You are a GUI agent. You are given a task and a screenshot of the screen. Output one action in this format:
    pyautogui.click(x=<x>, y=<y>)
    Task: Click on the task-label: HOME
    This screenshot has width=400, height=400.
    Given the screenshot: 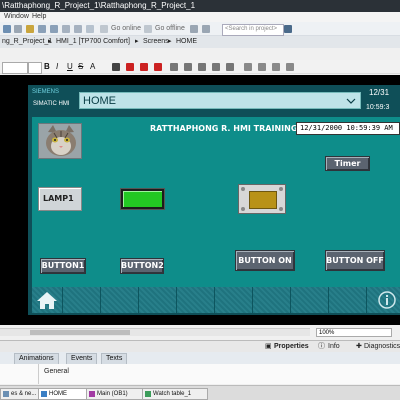 What is the action you would take?
    pyautogui.click(x=58, y=394)
    